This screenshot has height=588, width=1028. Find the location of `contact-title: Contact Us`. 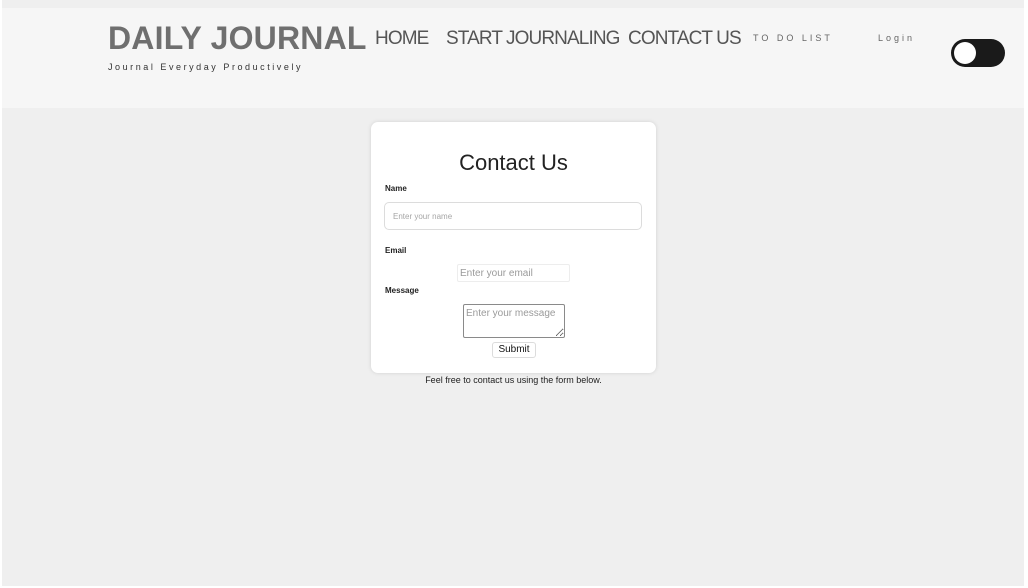

contact-title: Contact Us is located at coordinates (513, 162).